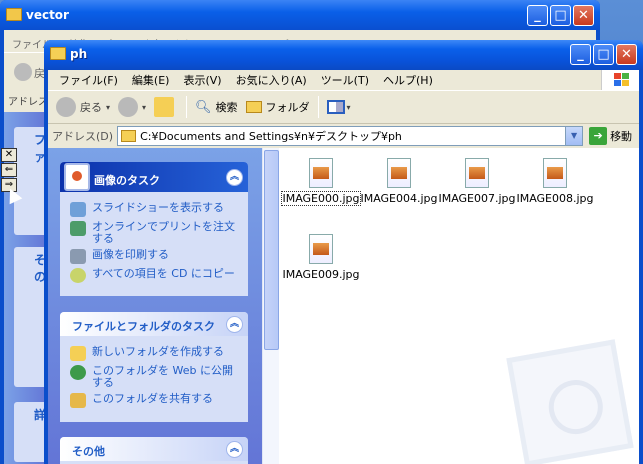  Describe the element at coordinates (163, 232) in the screenshot. I see `task-label: オンラインでプリントを注文する` at that location.